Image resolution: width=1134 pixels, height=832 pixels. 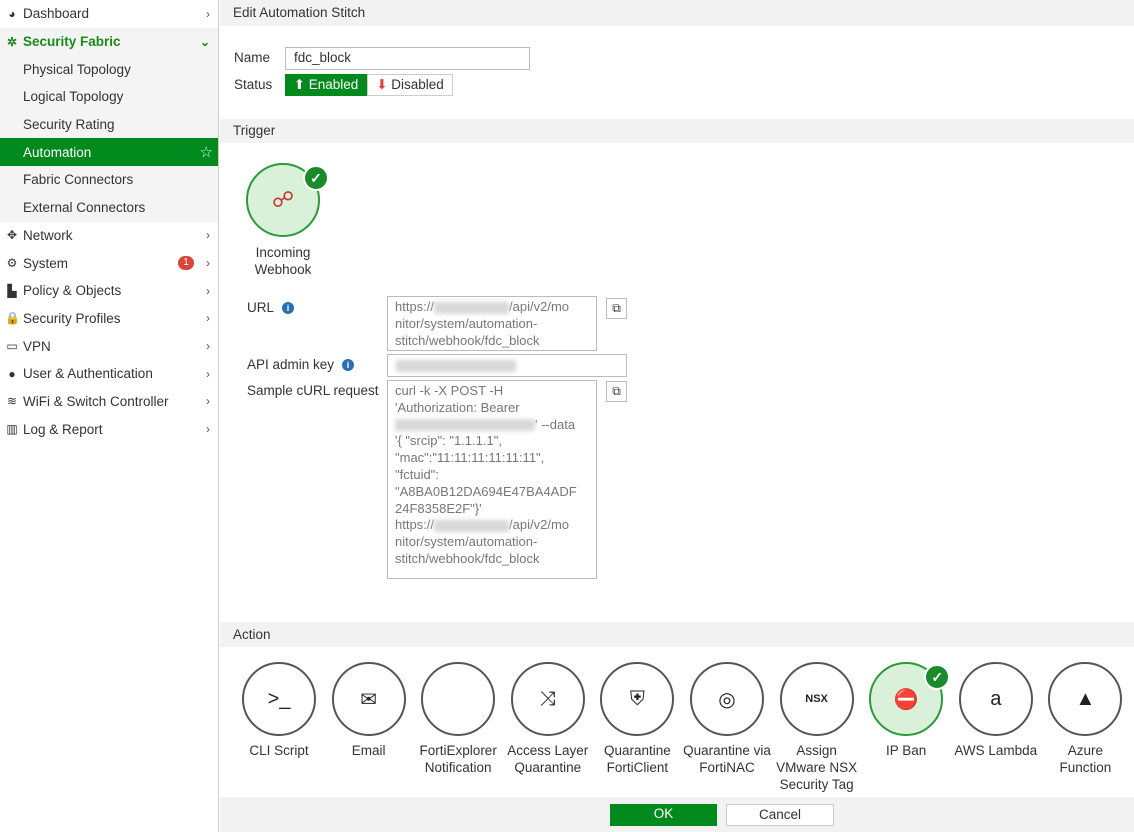 I want to click on action-assign-vmware-nsx-security-tag: NSX, so click(x=816, y=699).